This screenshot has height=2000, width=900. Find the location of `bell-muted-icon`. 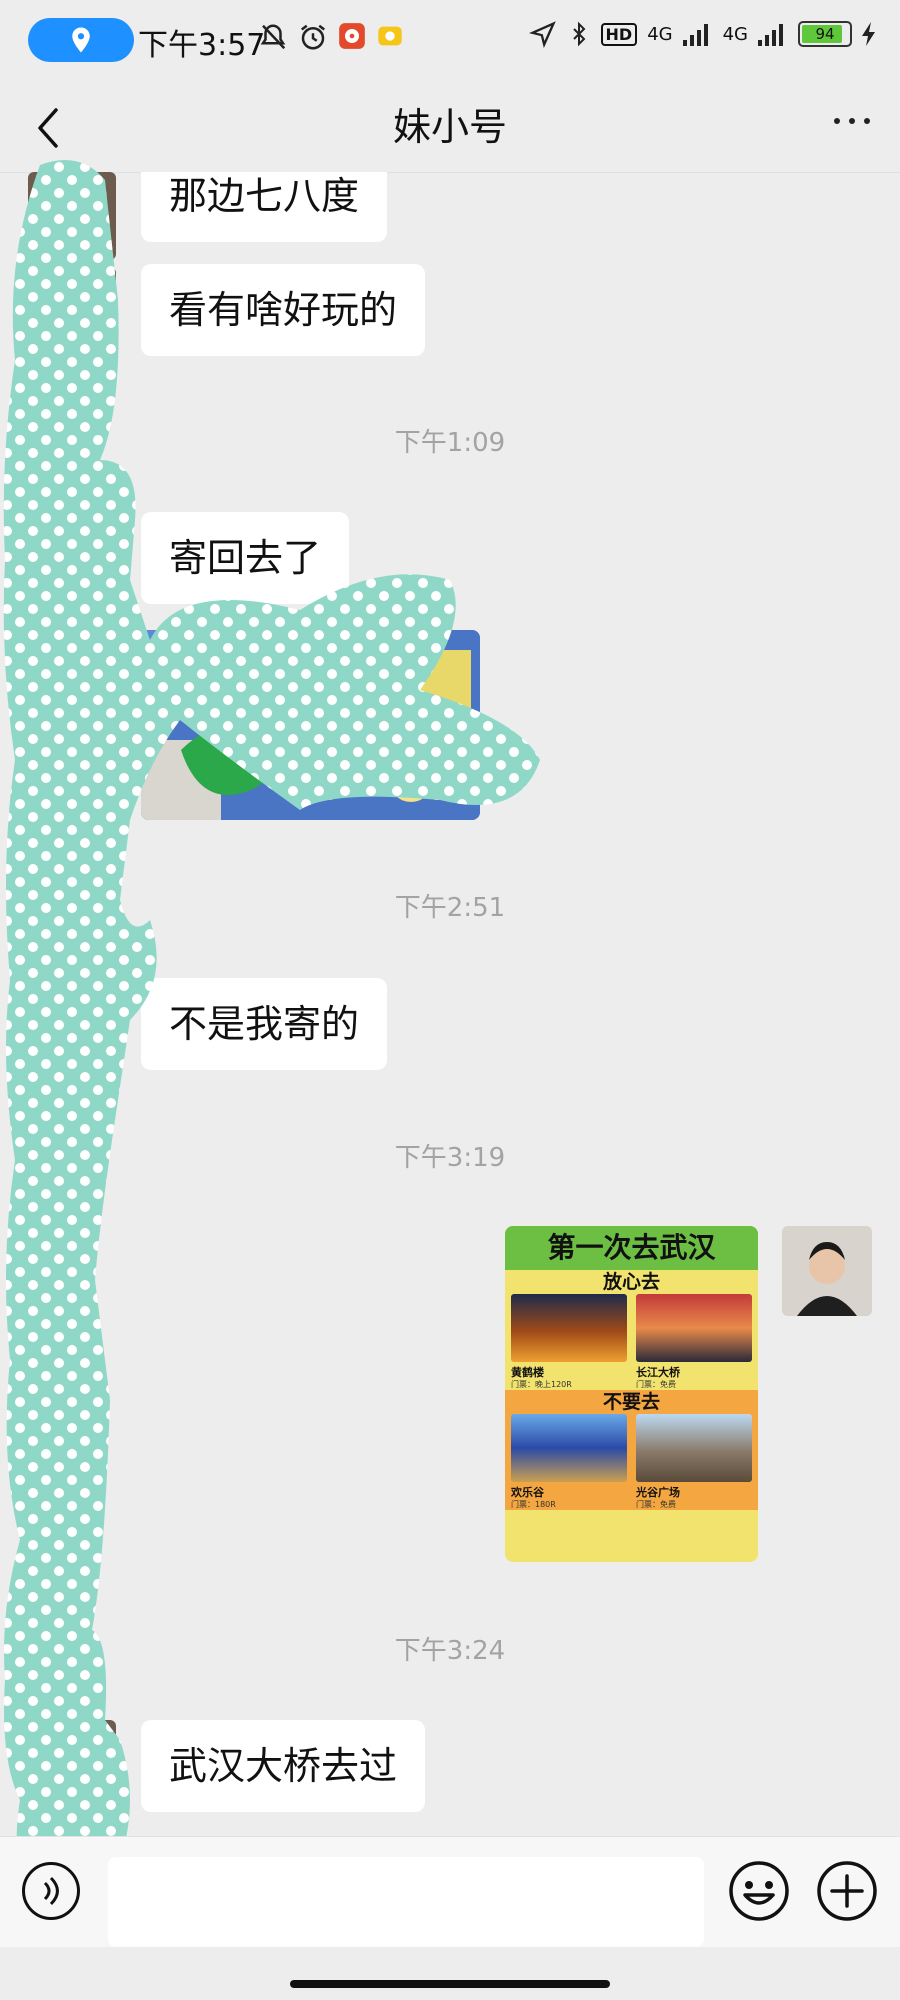

bell-muted-icon is located at coordinates (273, 37).